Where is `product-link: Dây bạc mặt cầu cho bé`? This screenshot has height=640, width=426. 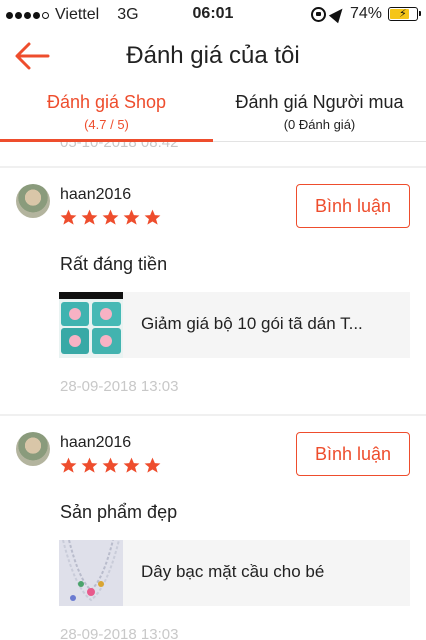
product-link: Dây bạc mặt cầu cho bé is located at coordinates (234, 573).